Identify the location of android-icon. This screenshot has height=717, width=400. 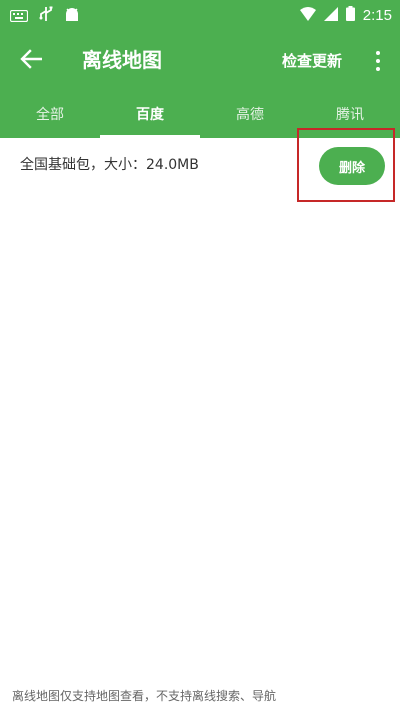
(72, 16).